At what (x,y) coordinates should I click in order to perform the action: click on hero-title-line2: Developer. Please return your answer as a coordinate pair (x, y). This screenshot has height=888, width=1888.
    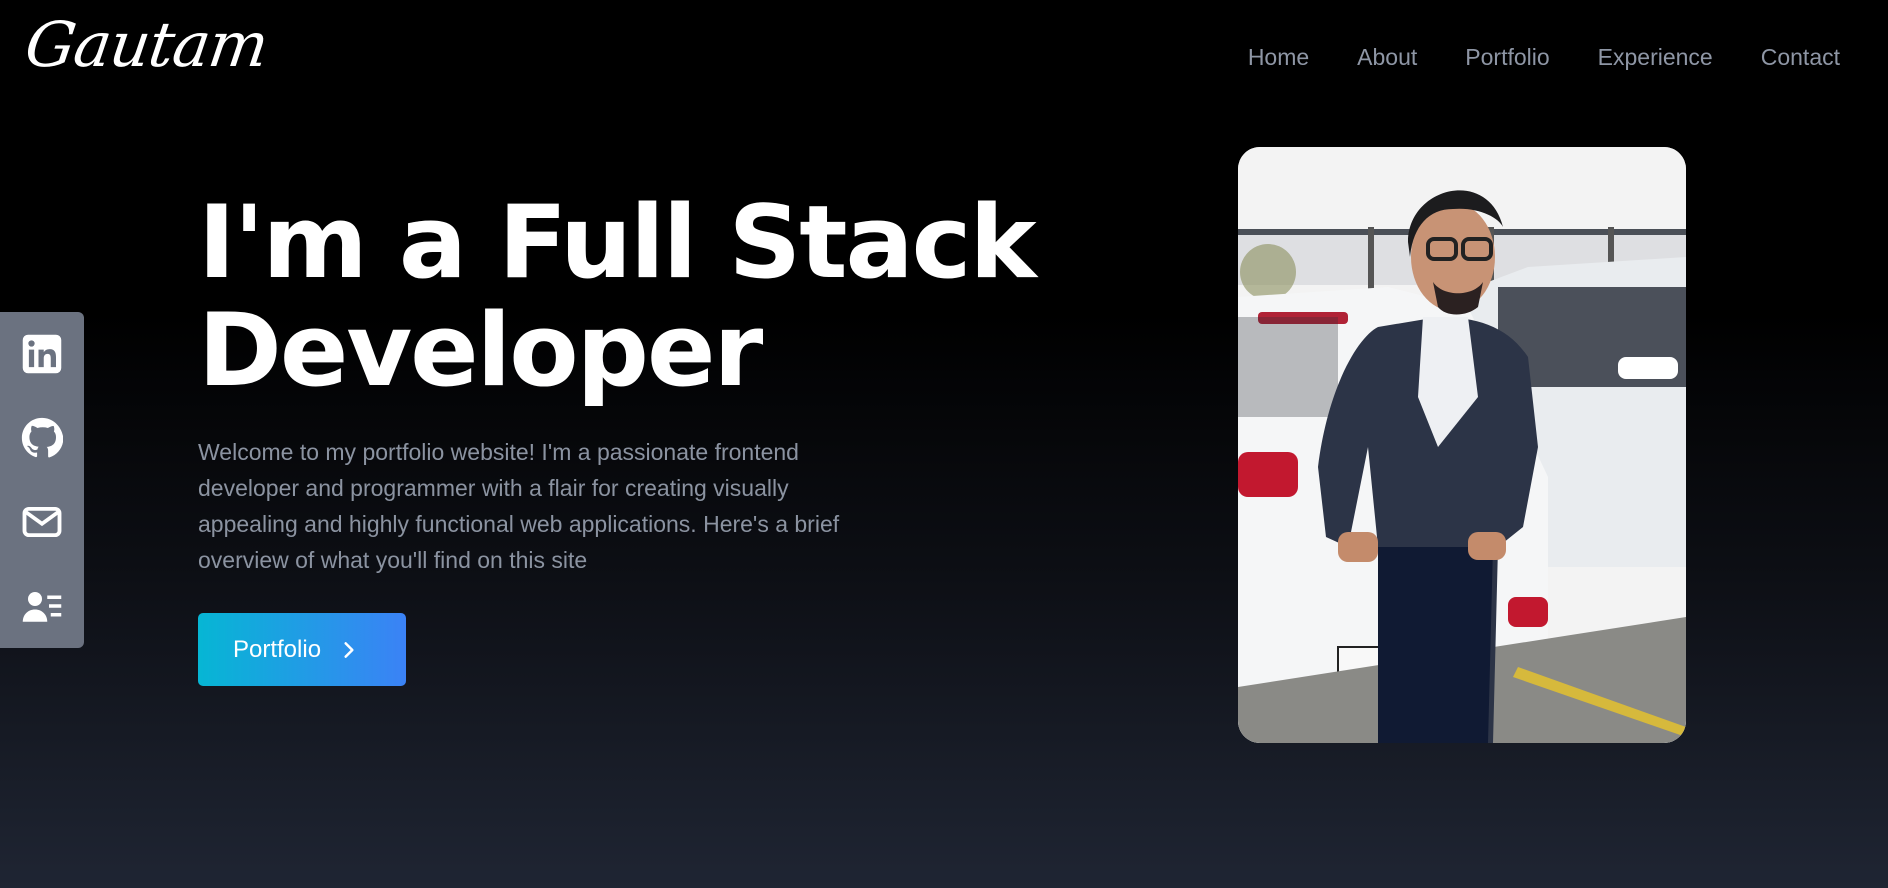
    Looking at the image, I should click on (480, 350).